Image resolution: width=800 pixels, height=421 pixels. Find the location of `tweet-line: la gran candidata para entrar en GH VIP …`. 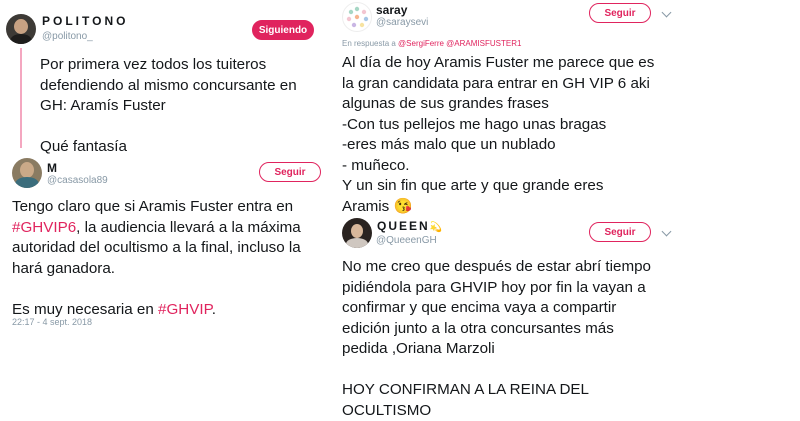

tweet-line: la gran candidata para entrar en GH VIP … is located at coordinates (498, 84).